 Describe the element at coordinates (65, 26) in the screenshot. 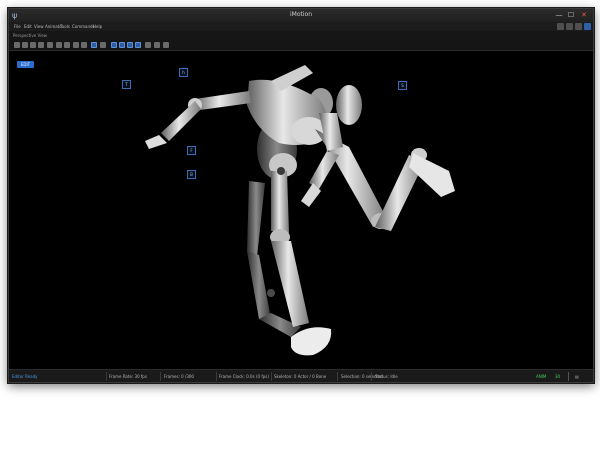

I see `menu-tools: Tools` at that location.